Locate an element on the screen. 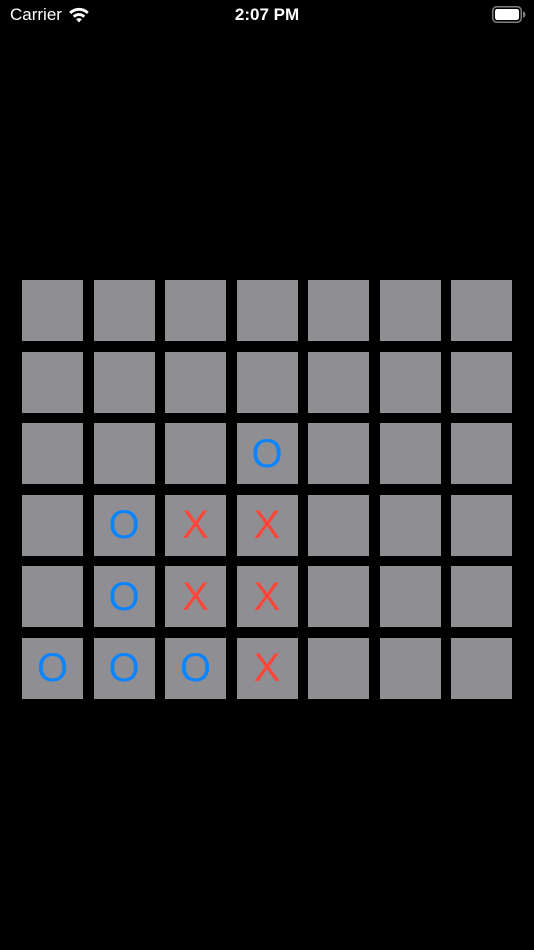 The height and width of the screenshot is (950, 534). board-cell-r1-c7 is located at coordinates (481, 310).